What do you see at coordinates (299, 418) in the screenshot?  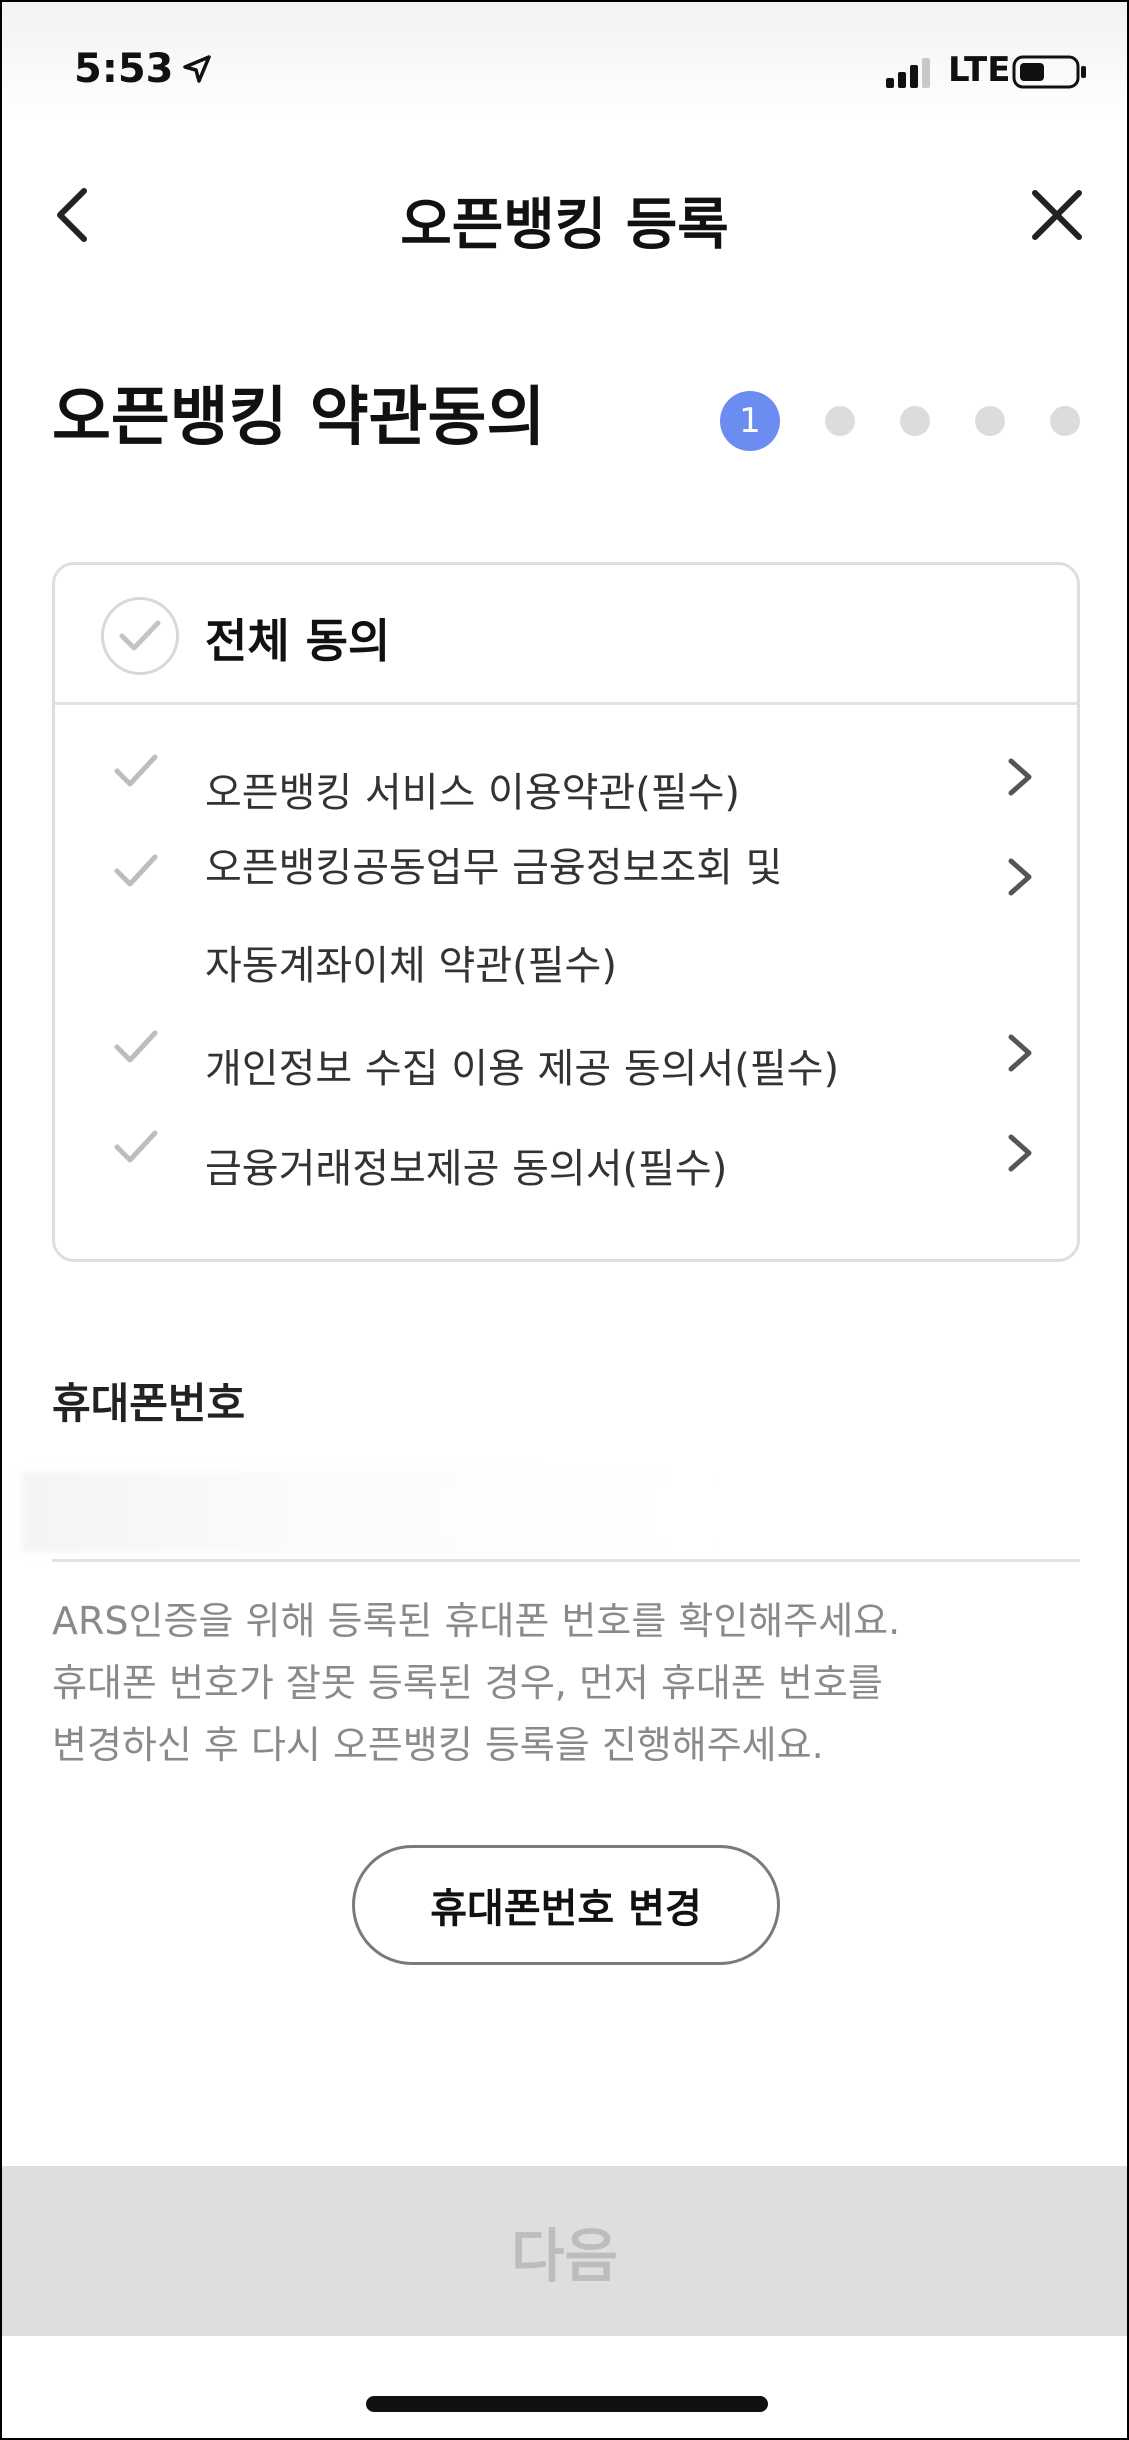 I see `section-title: 오픈뱅킹 약관동의` at bounding box center [299, 418].